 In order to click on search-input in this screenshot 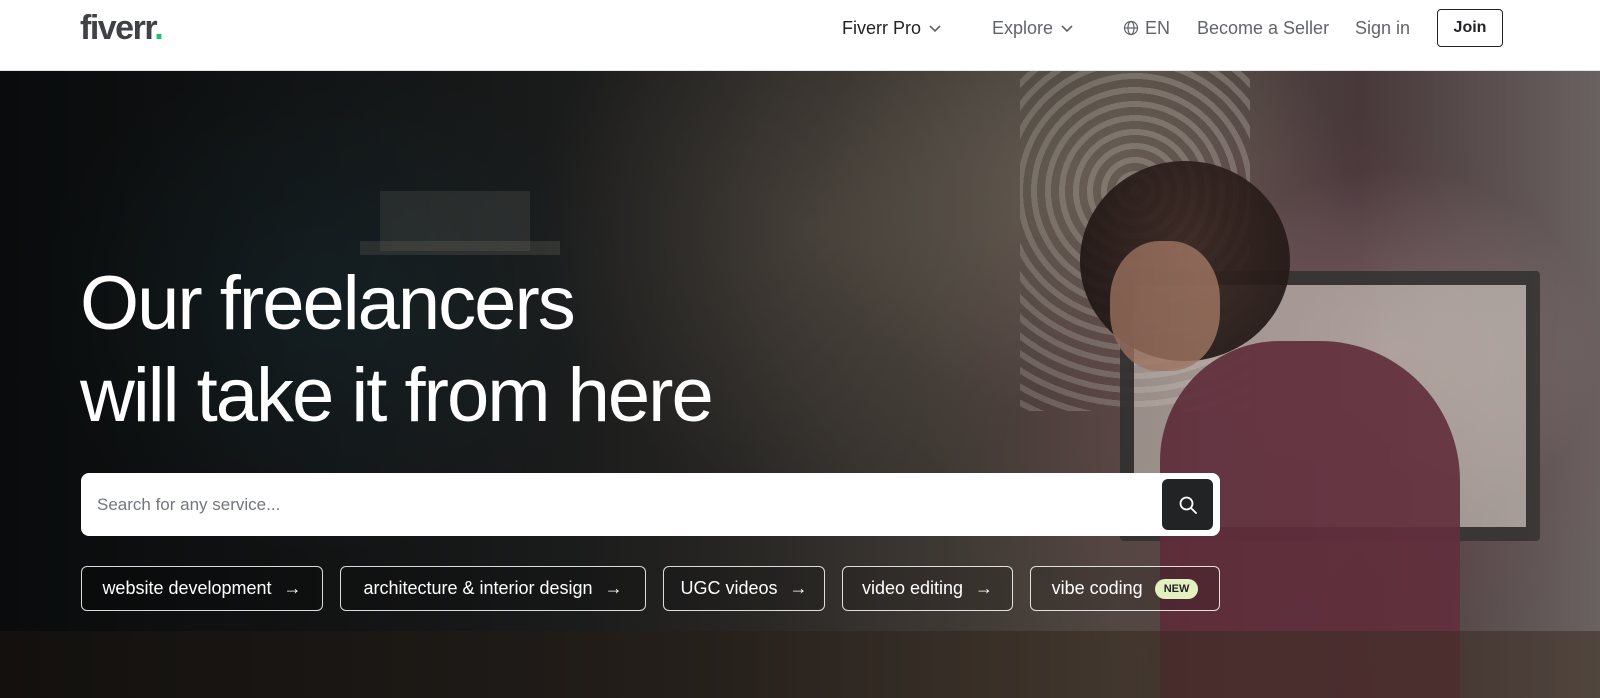, I will do `click(617, 504)`.